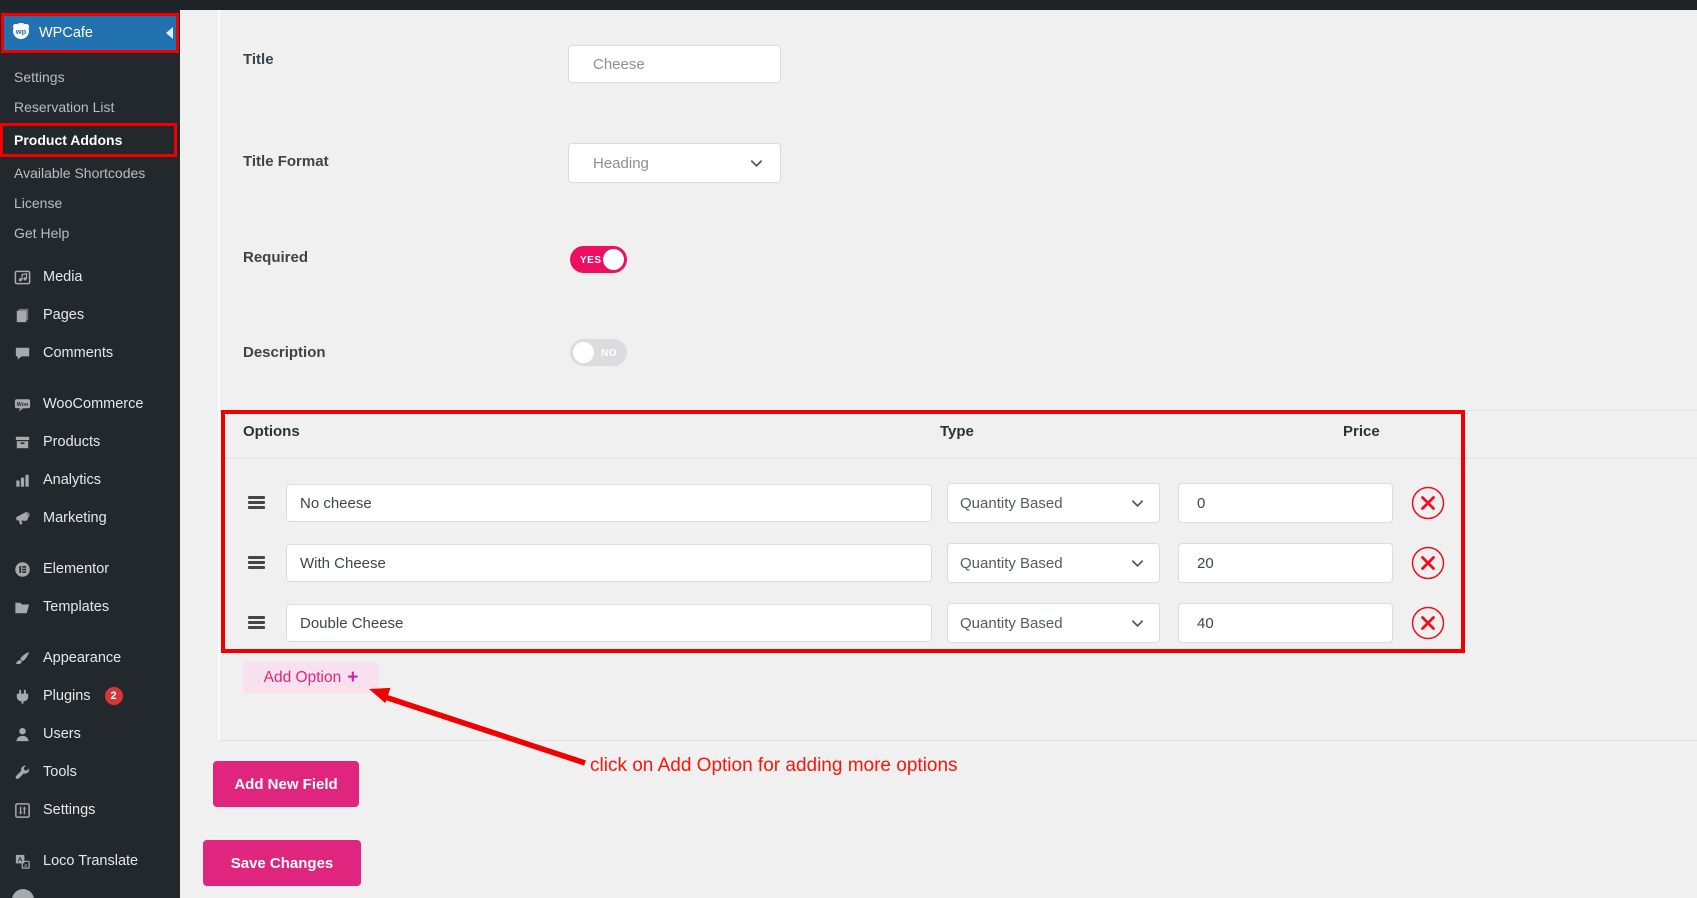  I want to click on sidebar-item-label: Loco Translate, so click(91, 861).